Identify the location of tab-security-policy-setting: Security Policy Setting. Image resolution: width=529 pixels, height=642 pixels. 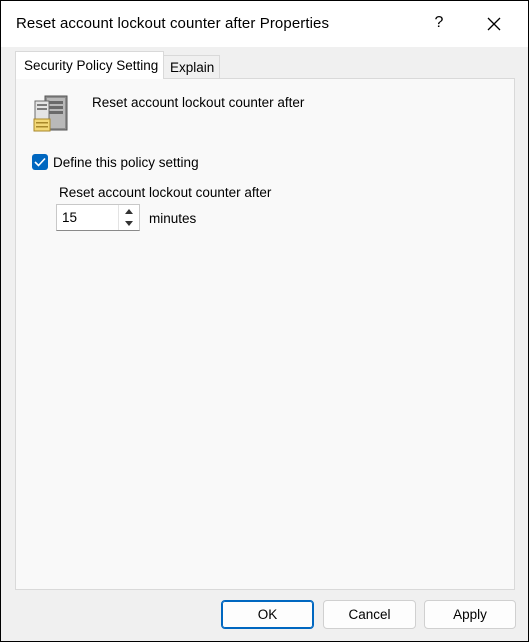
(89, 65).